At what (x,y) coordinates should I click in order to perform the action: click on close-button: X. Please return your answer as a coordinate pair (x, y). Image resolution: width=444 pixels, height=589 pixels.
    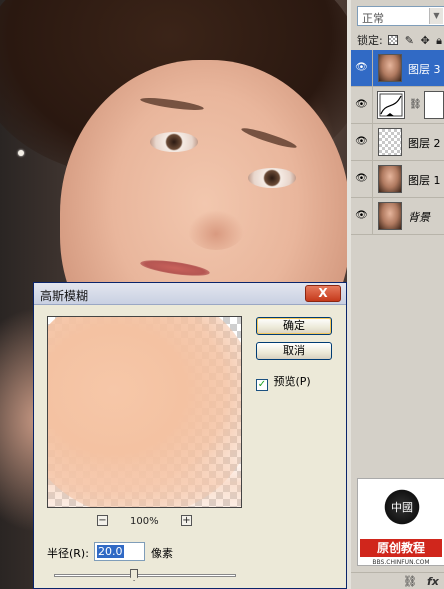
    Looking at the image, I should click on (323, 293).